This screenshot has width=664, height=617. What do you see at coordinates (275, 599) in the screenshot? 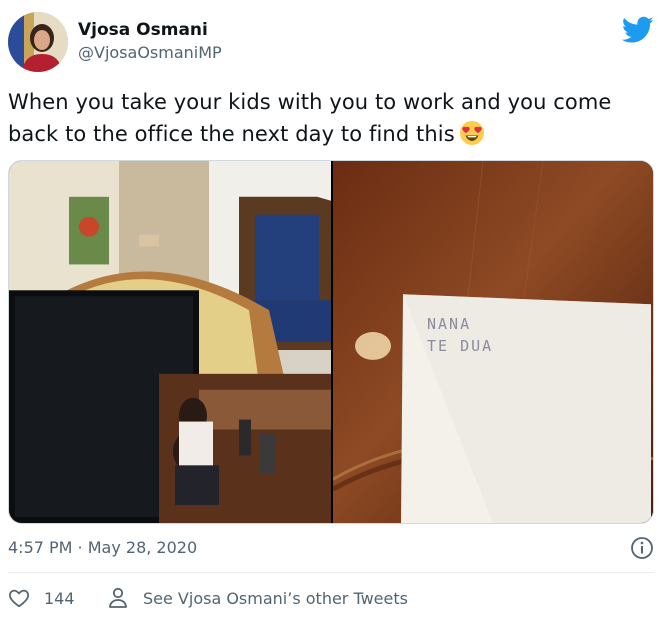
I see `other-tweets-link: See Vjosa Osmani’s other Tweets` at bounding box center [275, 599].